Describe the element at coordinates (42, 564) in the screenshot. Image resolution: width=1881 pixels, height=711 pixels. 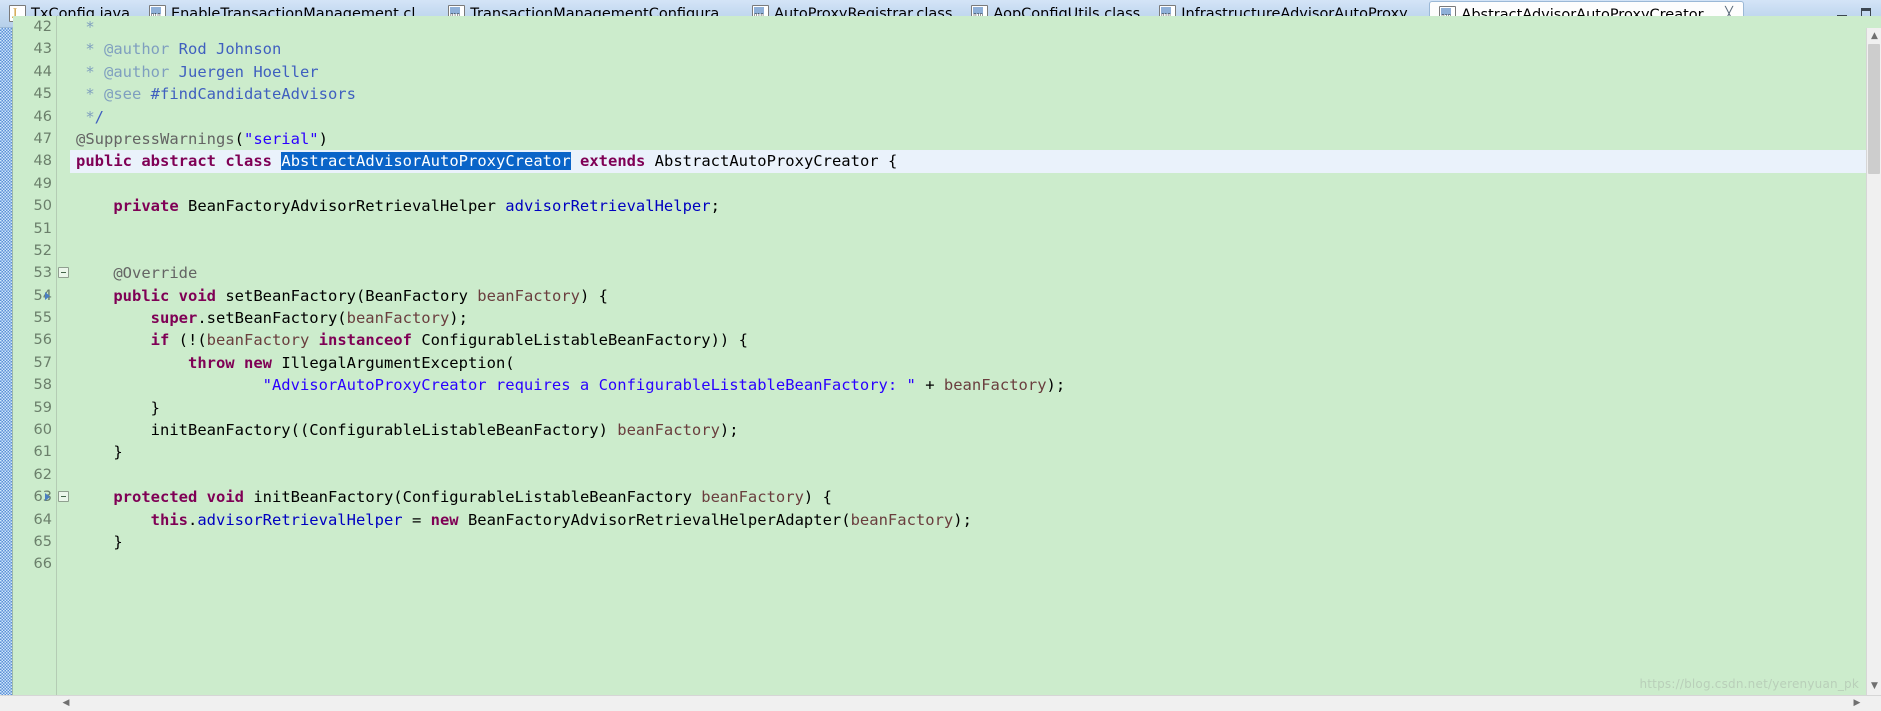
I see `line-number: 66` at that location.